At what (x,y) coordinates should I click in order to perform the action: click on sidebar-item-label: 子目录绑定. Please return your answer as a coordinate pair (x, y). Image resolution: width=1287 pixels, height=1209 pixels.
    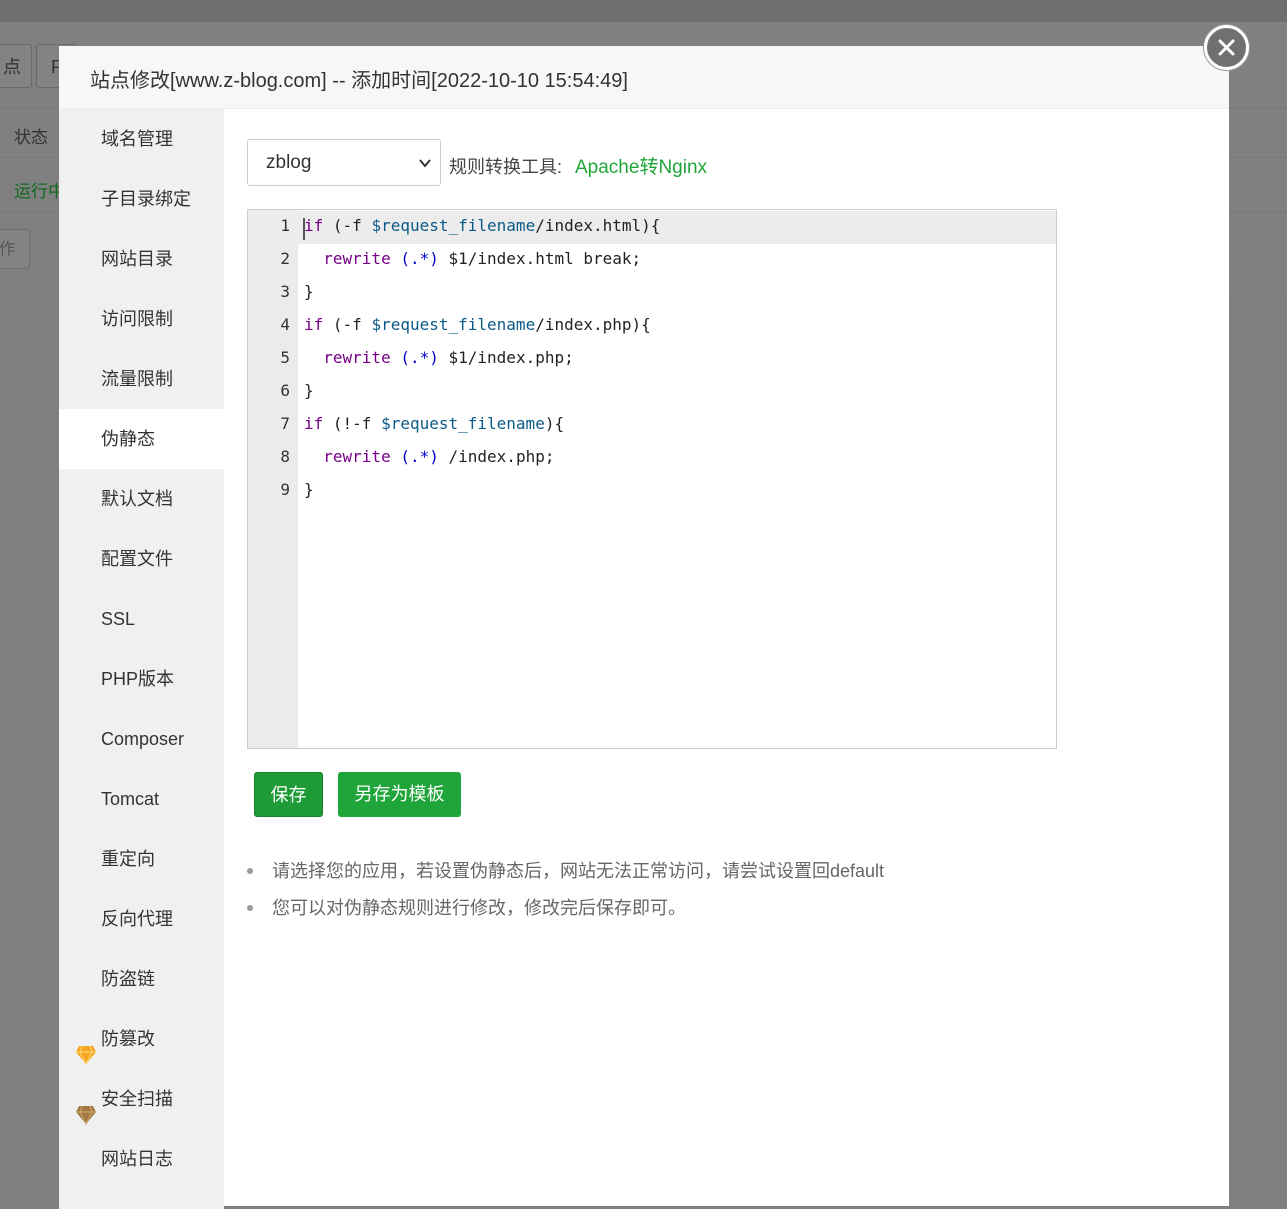
    Looking at the image, I should click on (146, 199).